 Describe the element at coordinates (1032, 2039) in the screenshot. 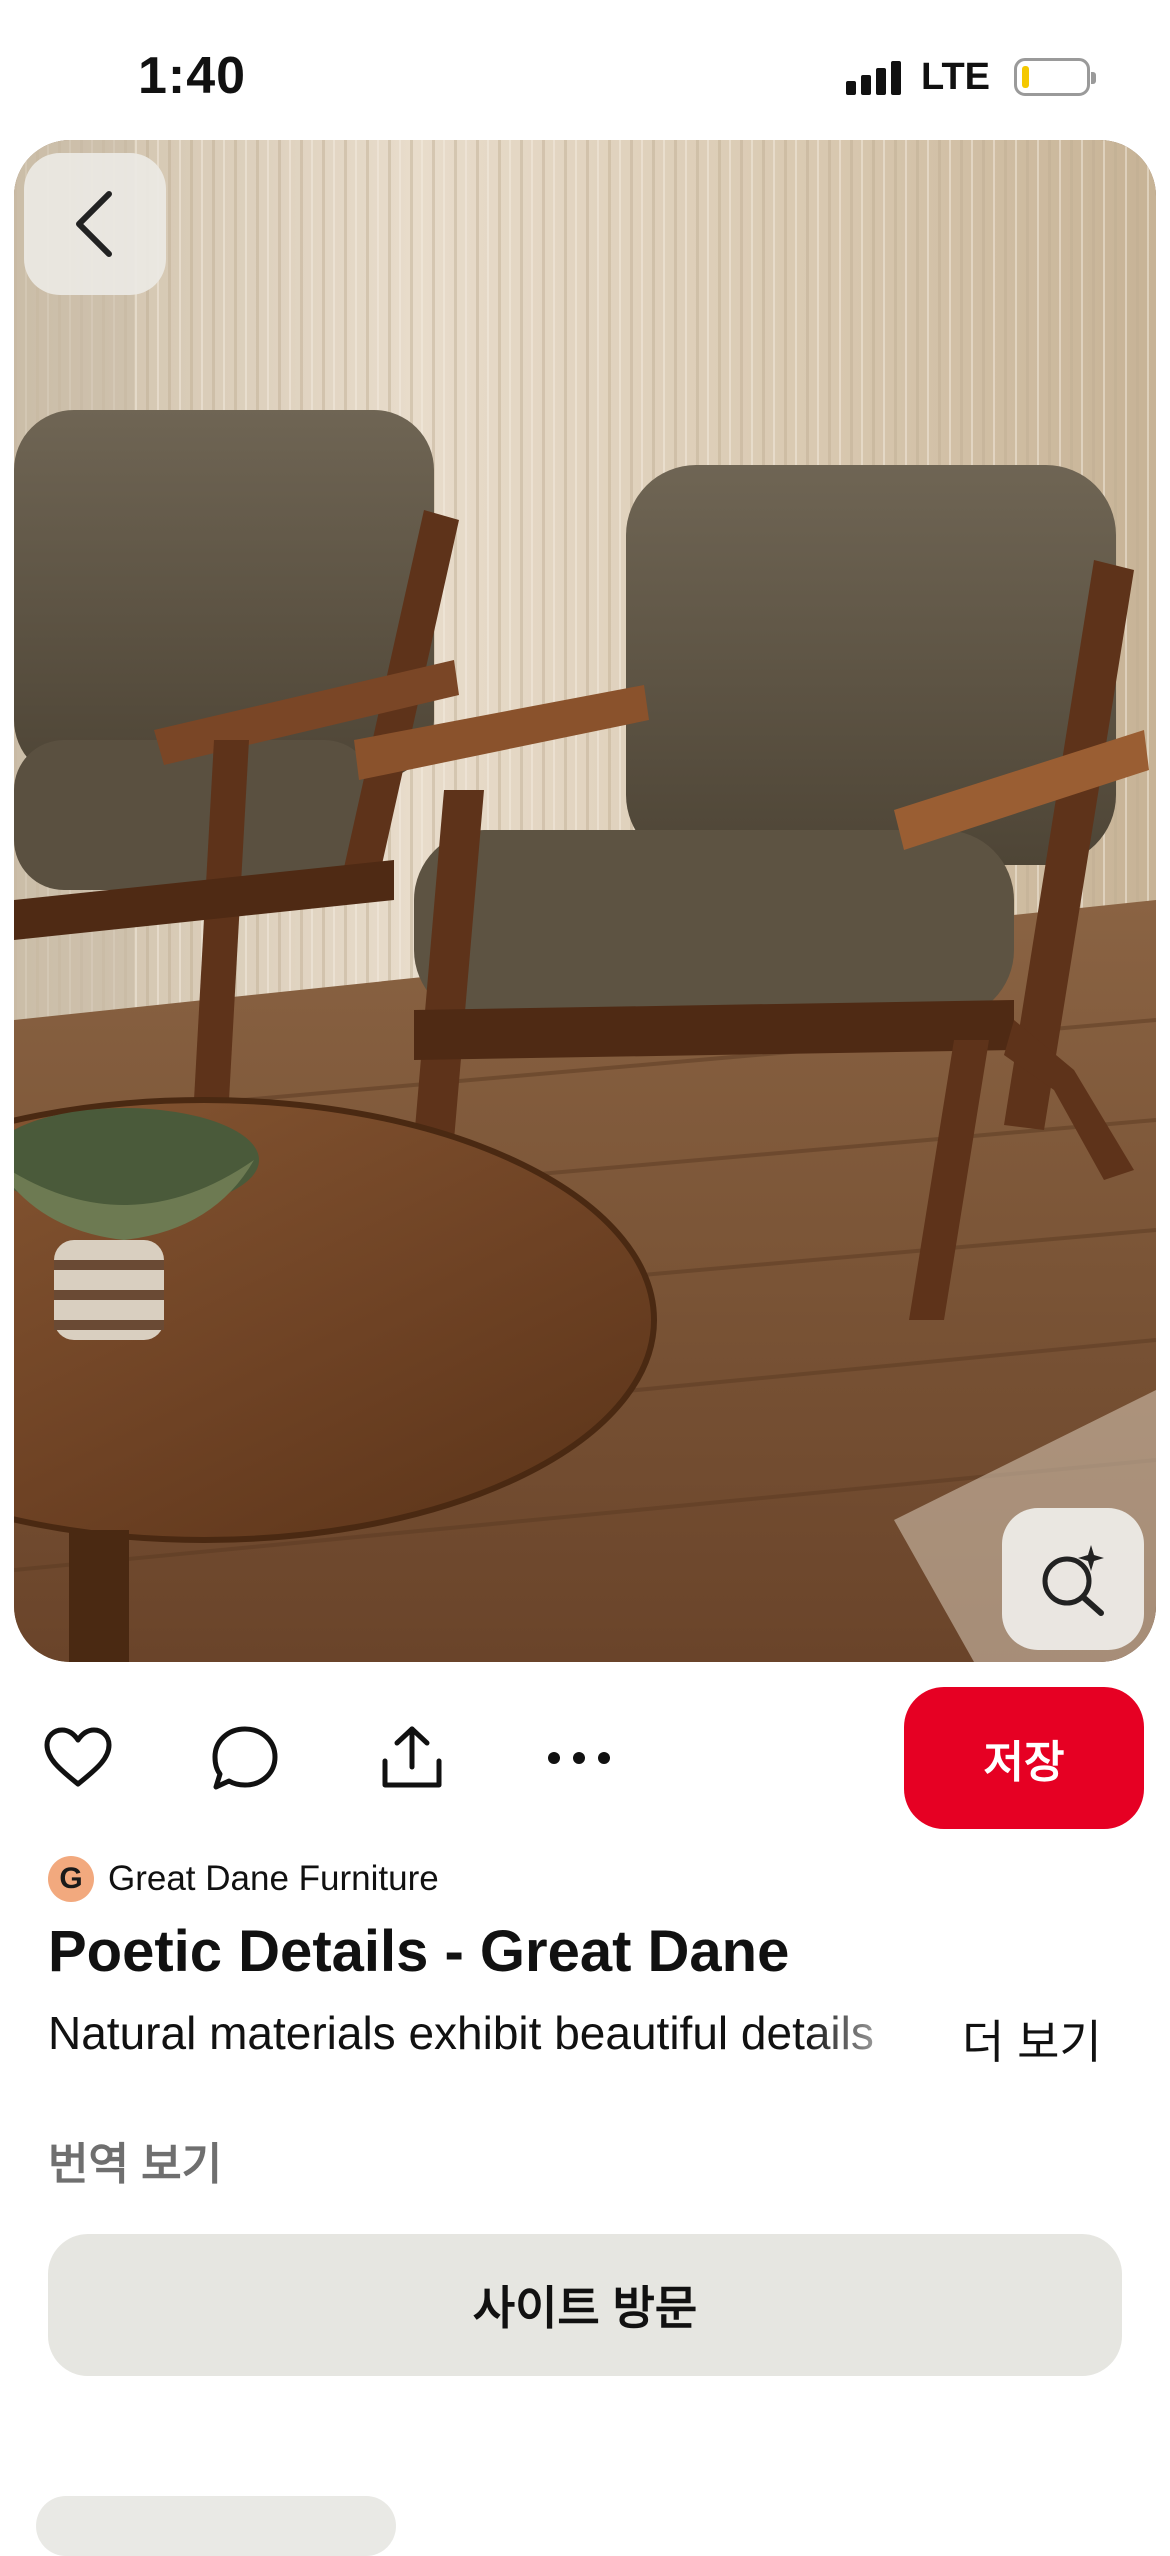

I see `more-link: 더 보기` at that location.